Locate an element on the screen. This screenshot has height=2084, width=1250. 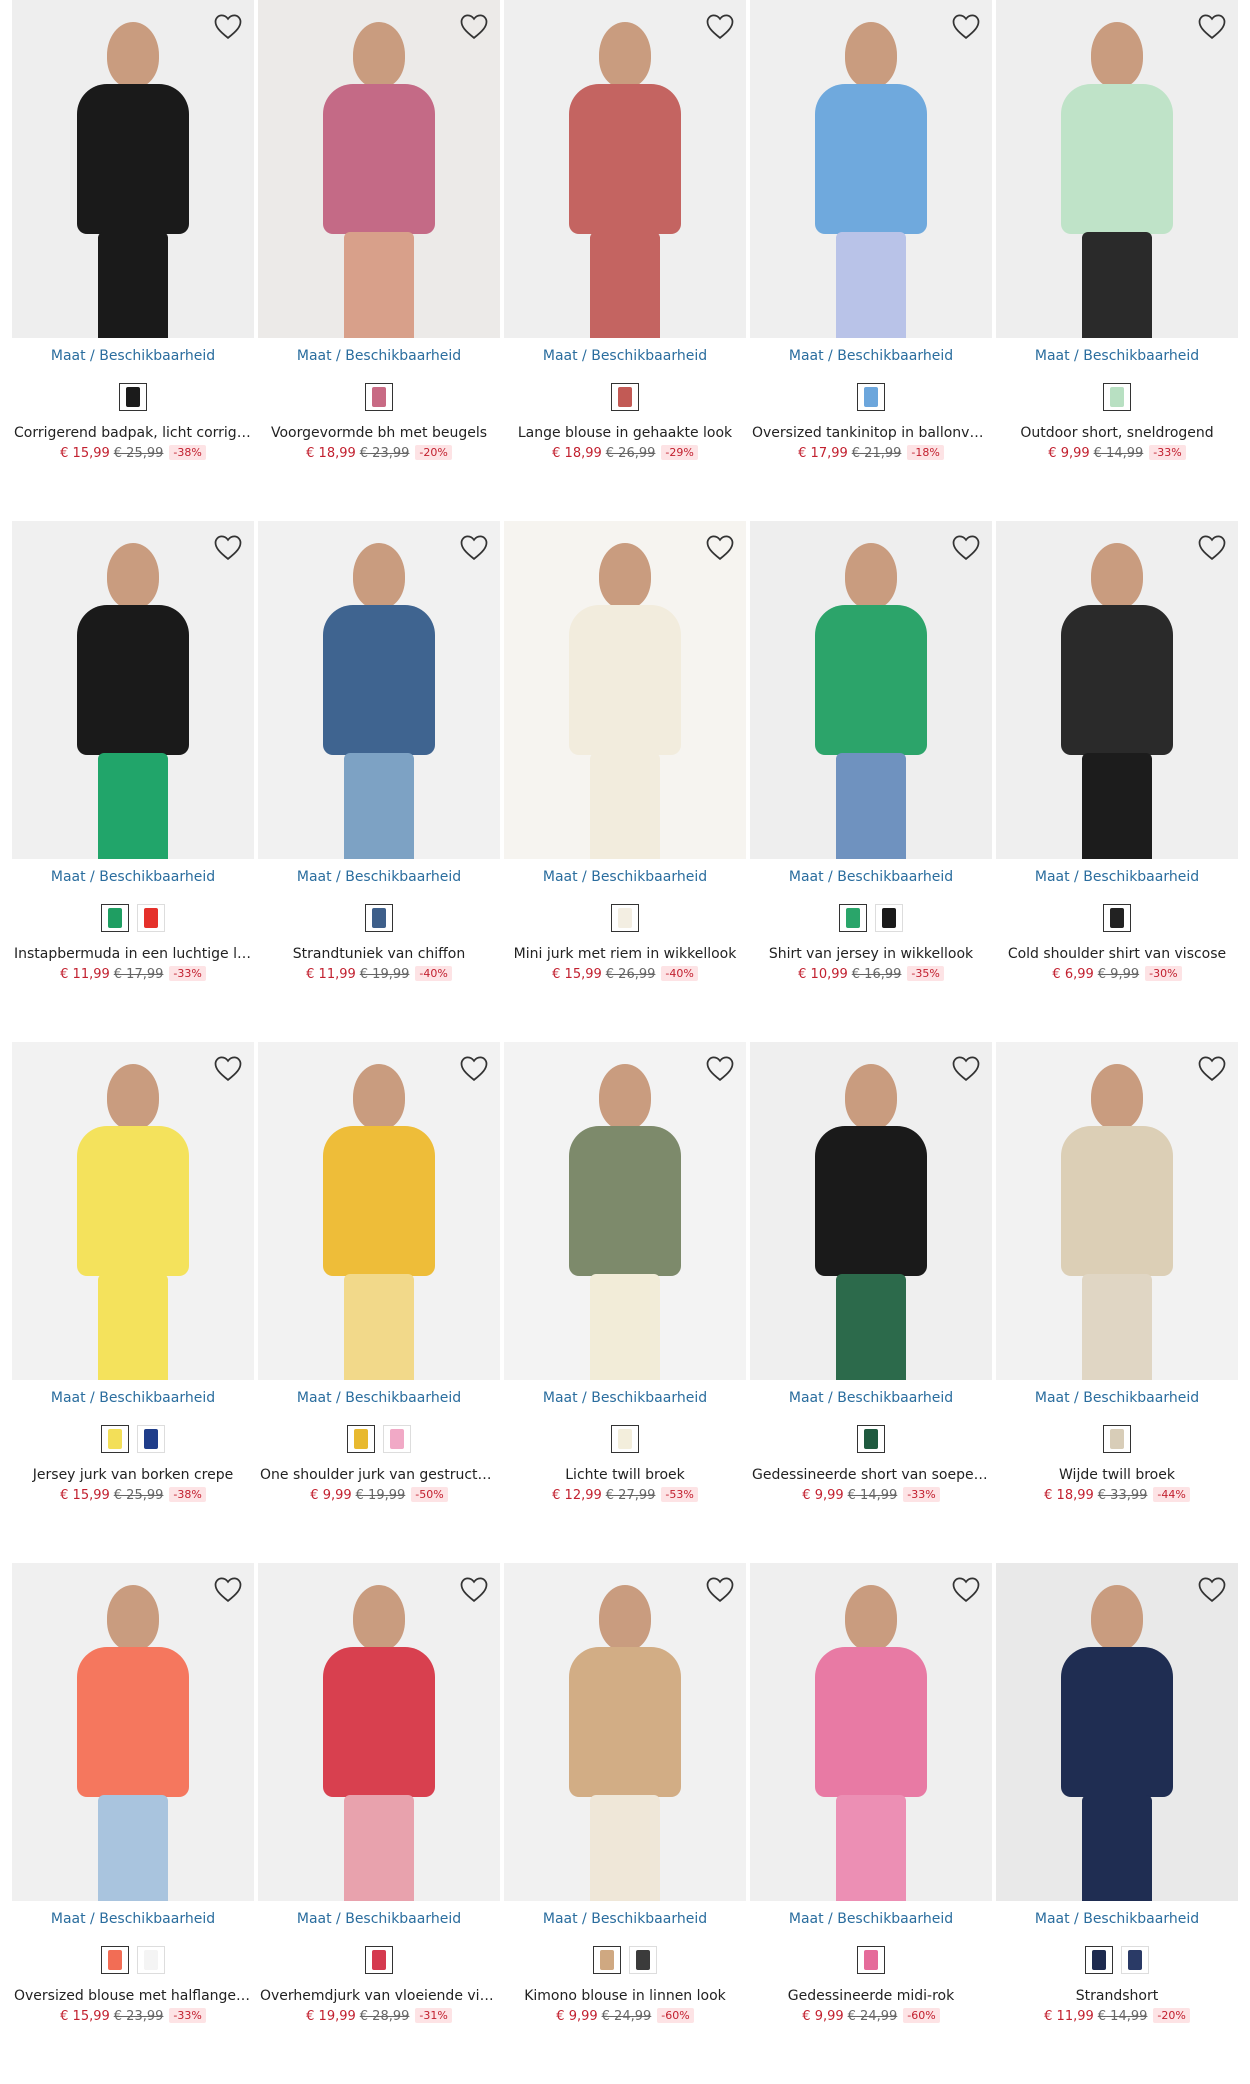
product-name: Strandshort is located at coordinates (1117, 1998).